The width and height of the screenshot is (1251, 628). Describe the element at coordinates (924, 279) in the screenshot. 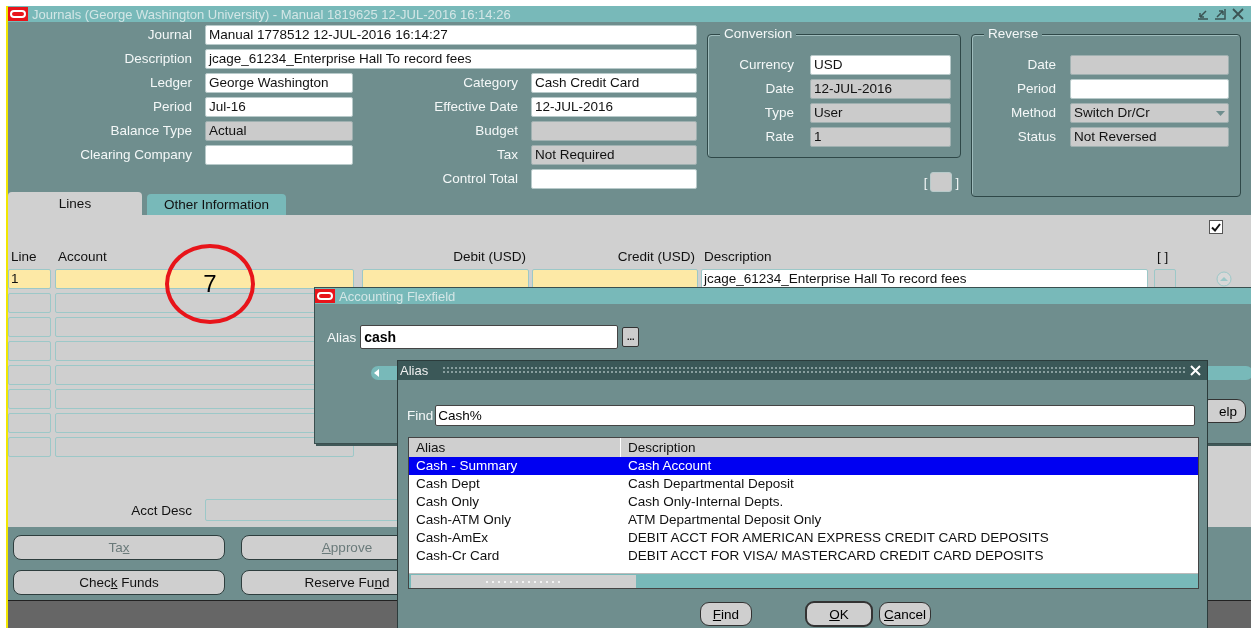

I see `table-cell: jcage_61234_Enterprise Hall To record fees` at that location.